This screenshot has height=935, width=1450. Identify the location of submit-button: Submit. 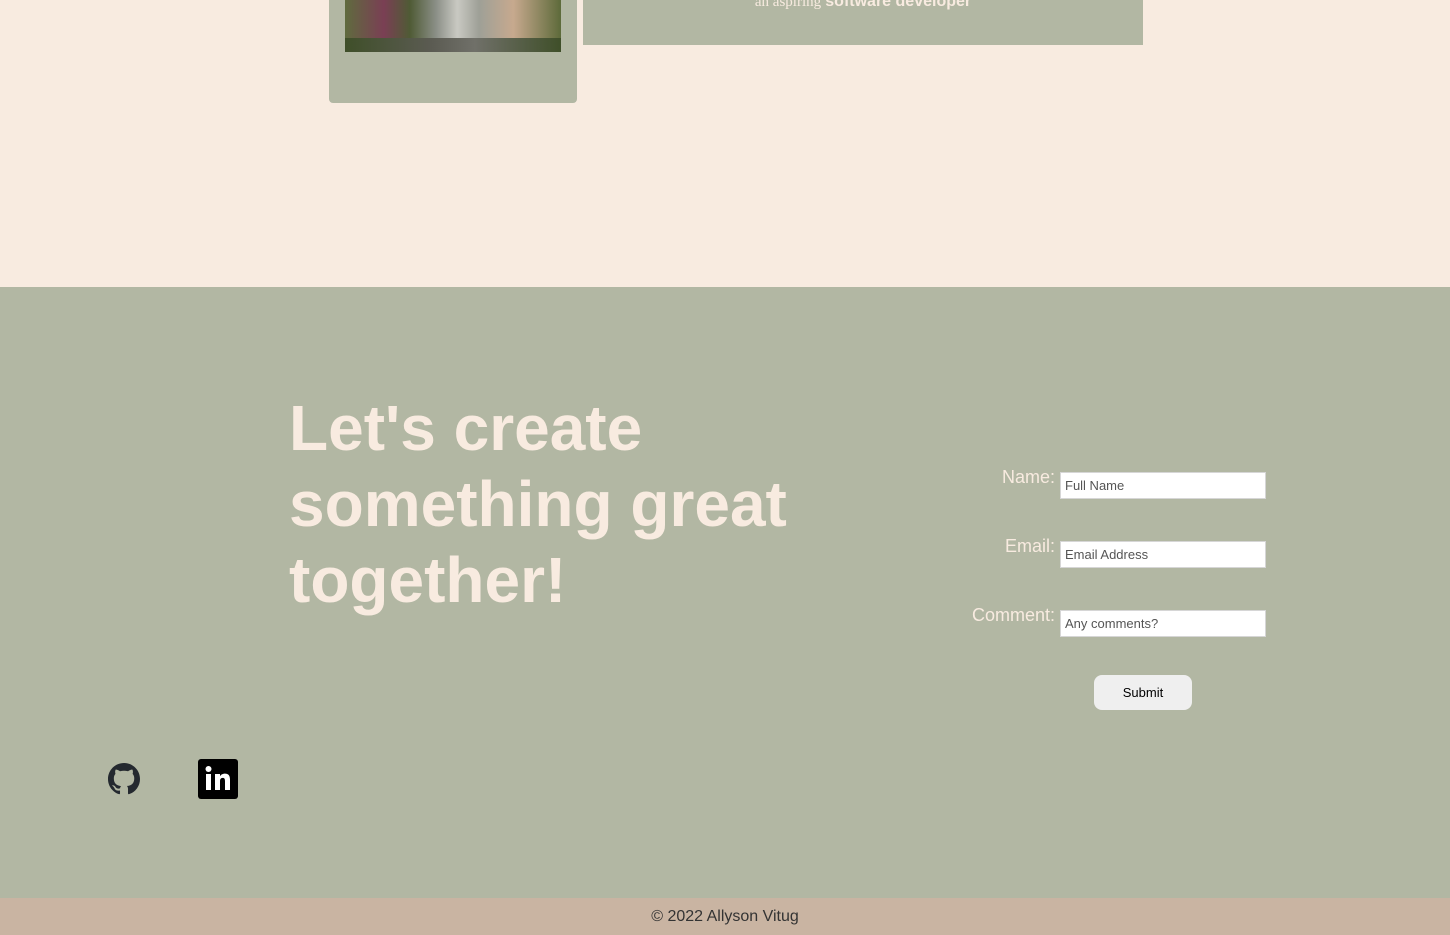
(1143, 692).